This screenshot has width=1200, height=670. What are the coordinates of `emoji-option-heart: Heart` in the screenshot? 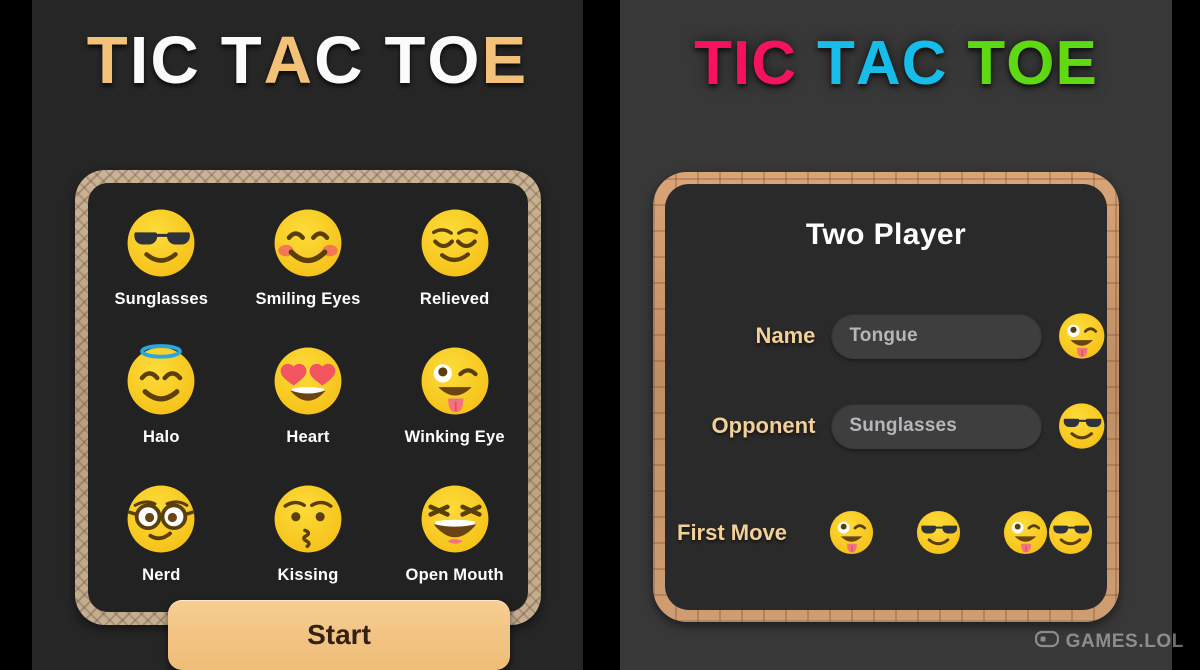 It's located at (308, 412).